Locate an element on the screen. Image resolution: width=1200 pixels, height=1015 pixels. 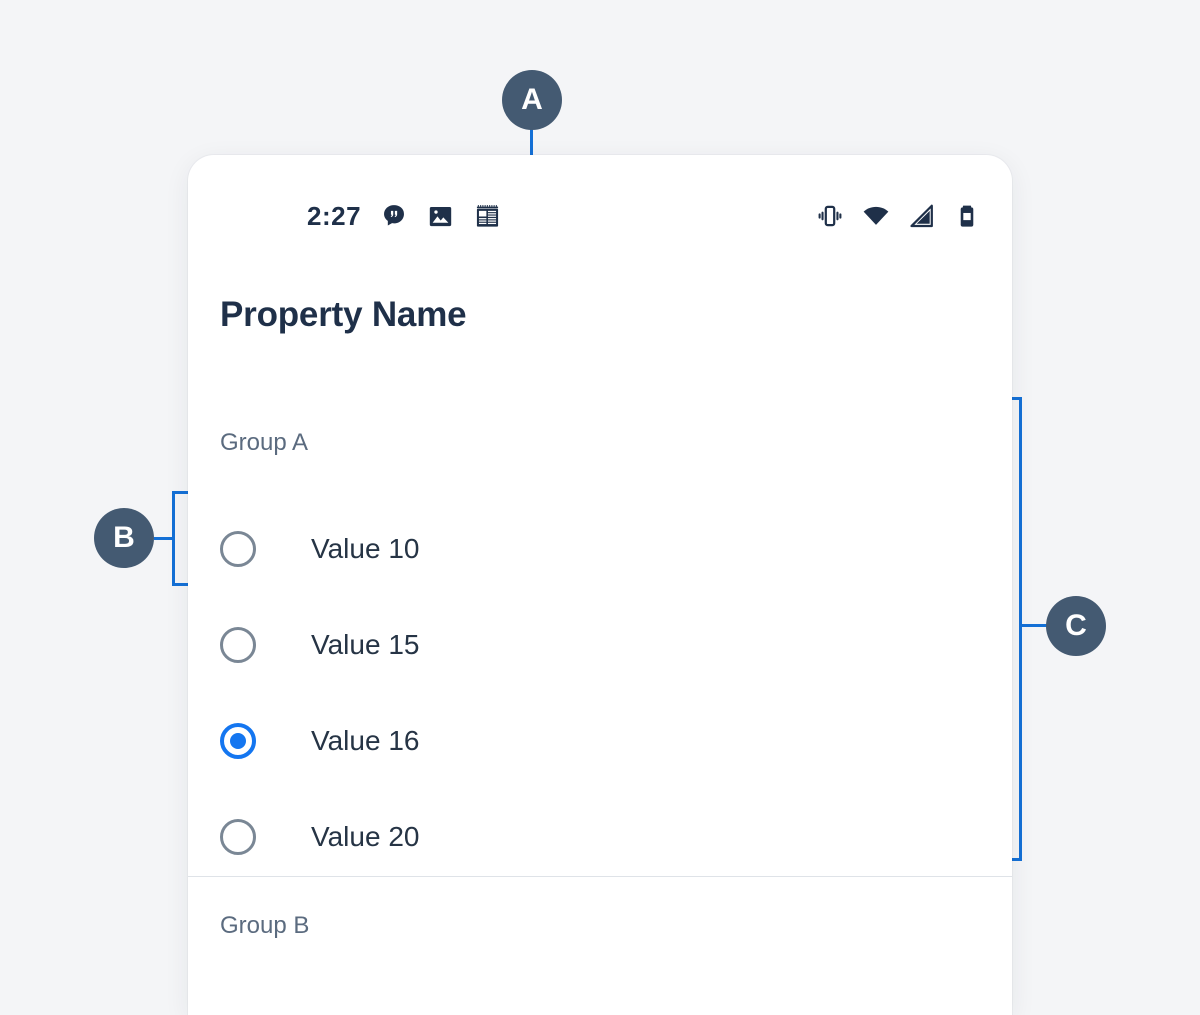
status-bar-clock: 2:27 is located at coordinates (334, 216).